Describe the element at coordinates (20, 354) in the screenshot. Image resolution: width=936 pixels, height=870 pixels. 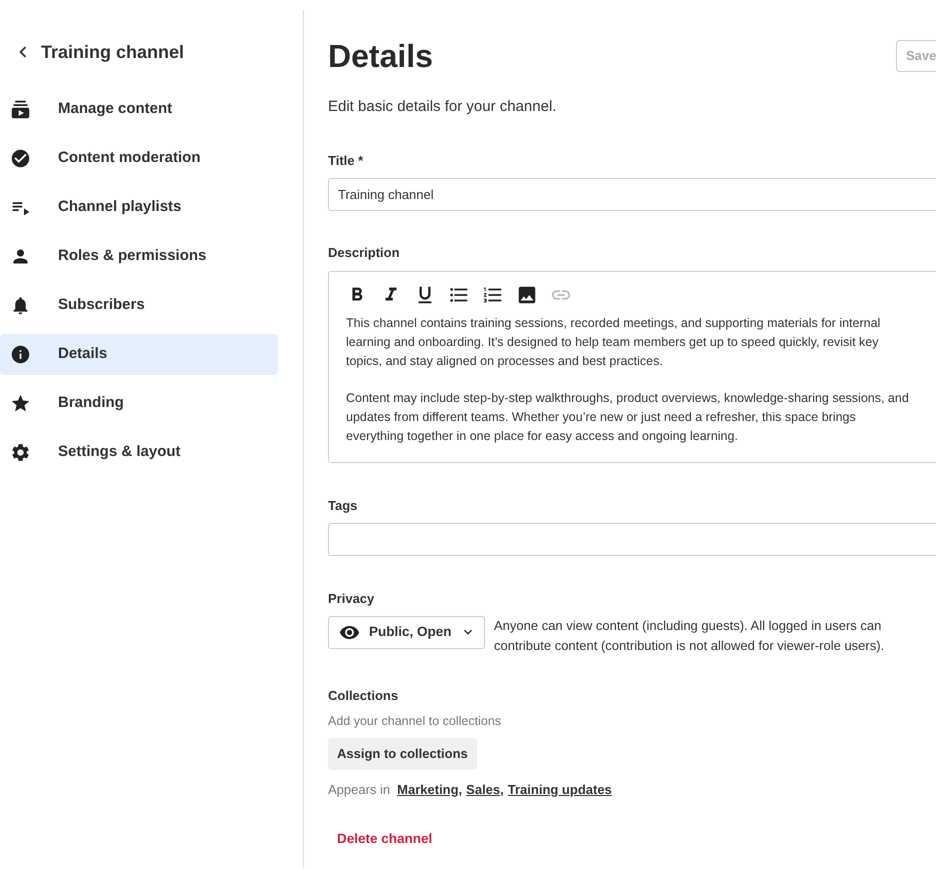
I see `info-icon` at that location.